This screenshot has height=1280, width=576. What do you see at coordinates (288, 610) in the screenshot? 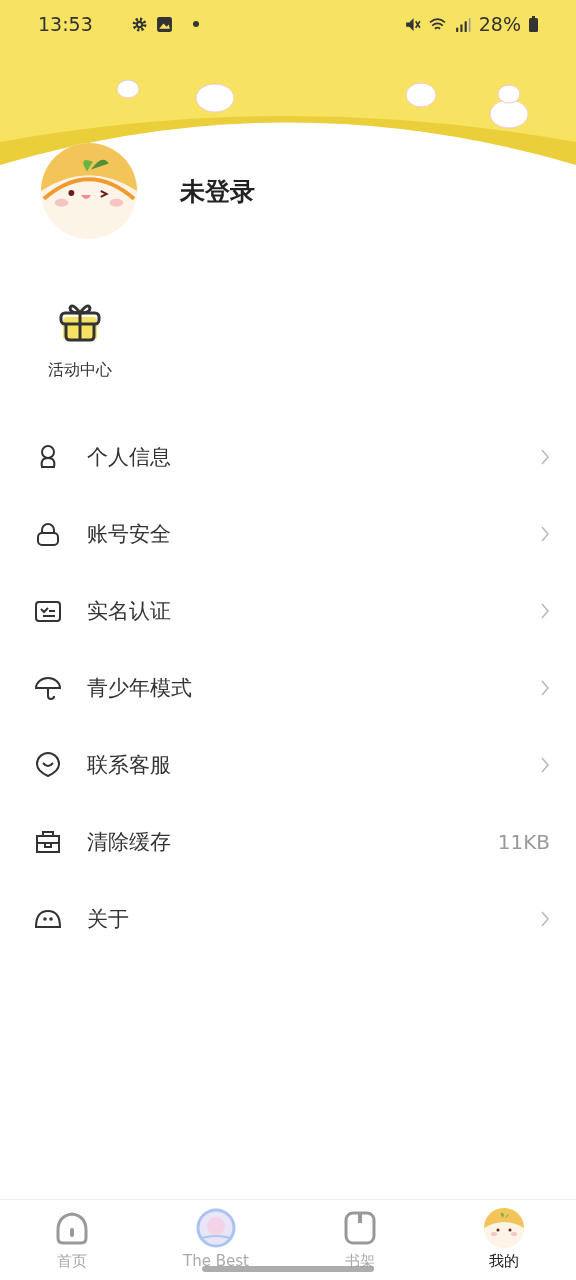
I see `menu-item: 实名认证` at bounding box center [288, 610].